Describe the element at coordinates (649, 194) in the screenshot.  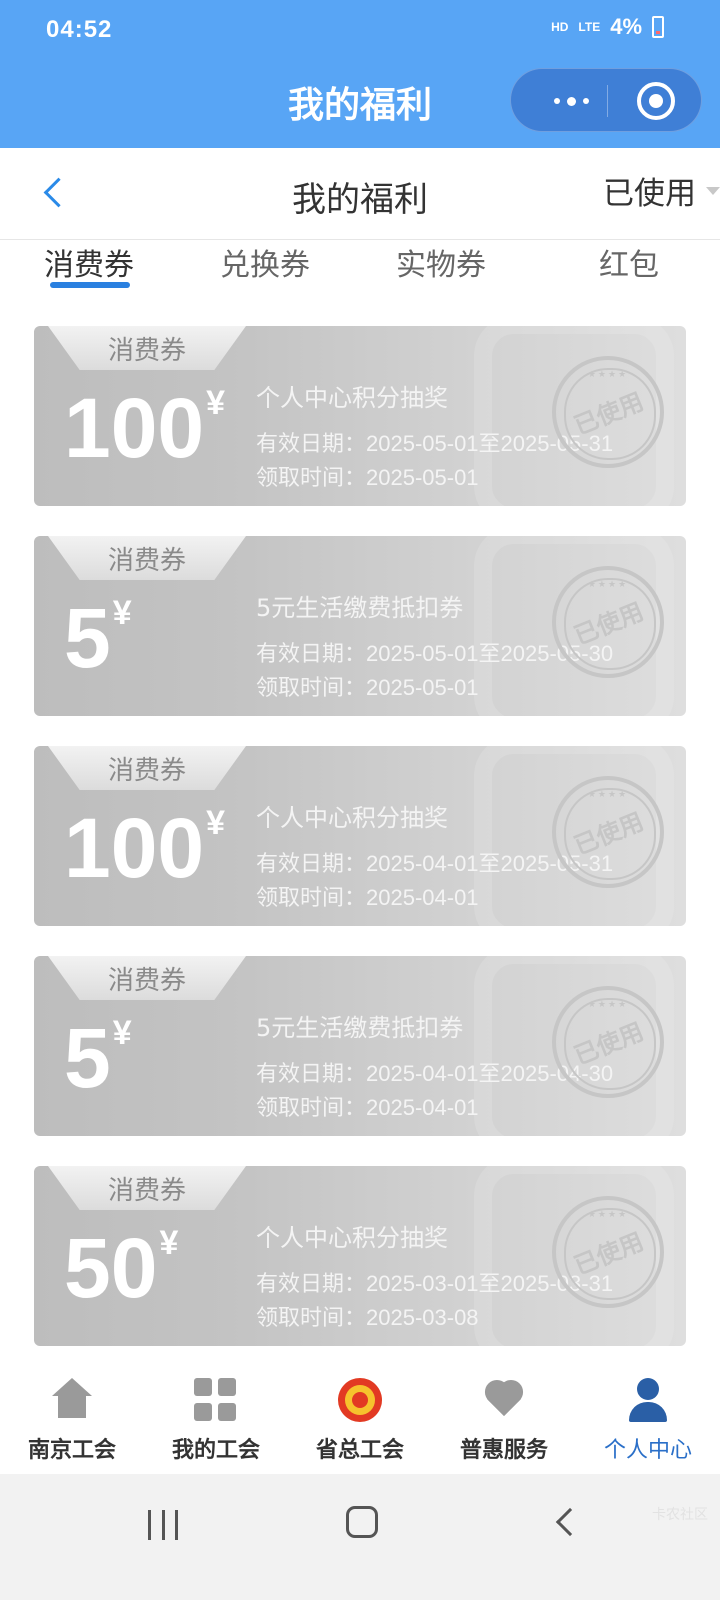
I see `status-filter-label: 已使用` at that location.